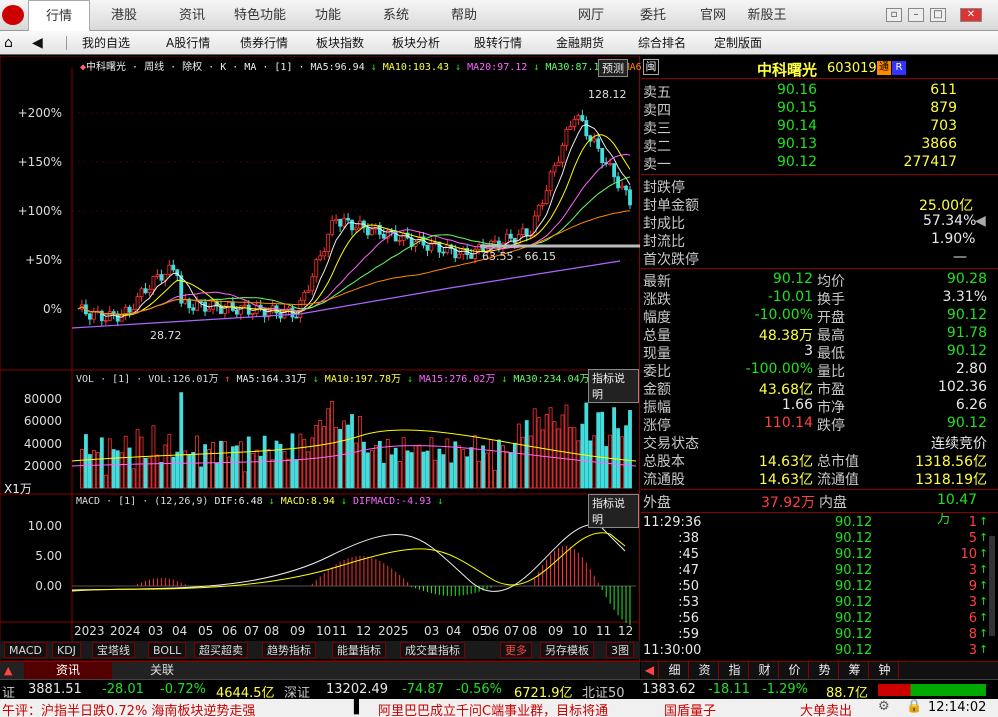  What do you see at coordinates (516, 650) in the screenshot?
I see `tab-more: 更多` at bounding box center [516, 650].